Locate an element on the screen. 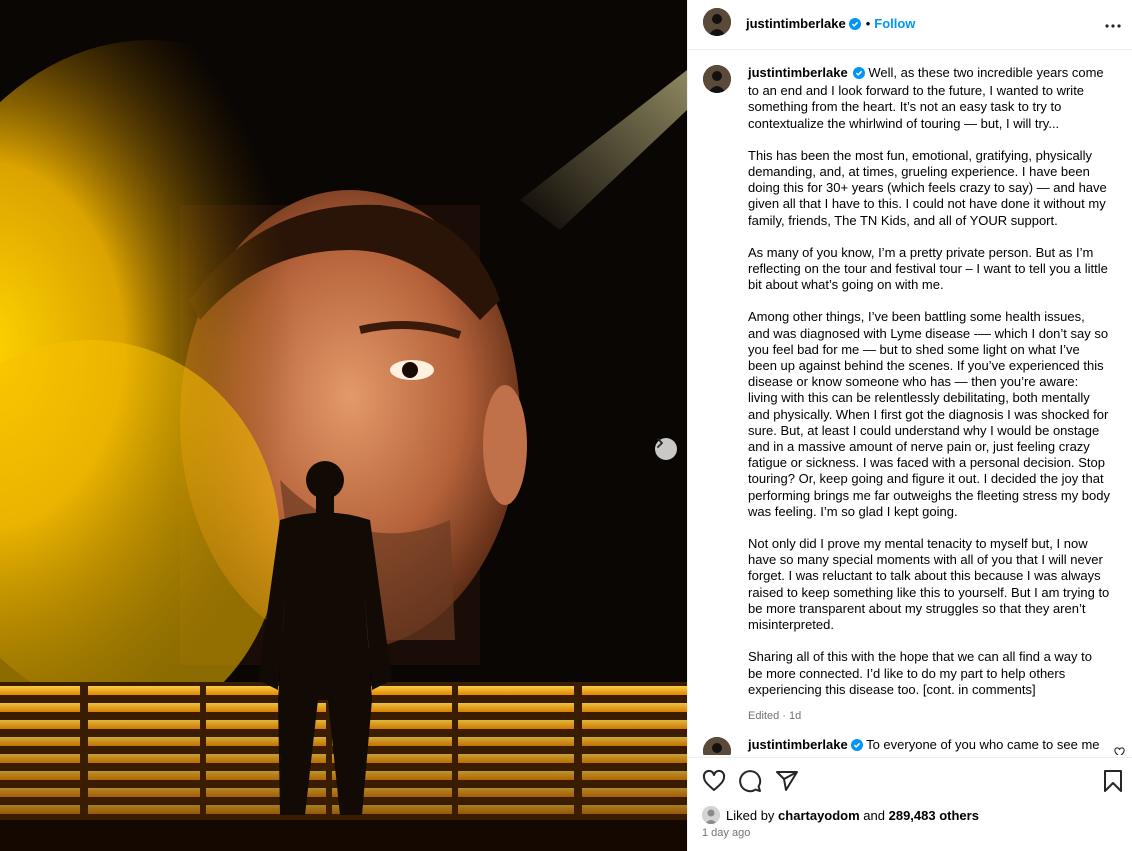 The height and width of the screenshot is (851, 1132). post-header: justintimberlake • Follow is located at coordinates (910, 25).